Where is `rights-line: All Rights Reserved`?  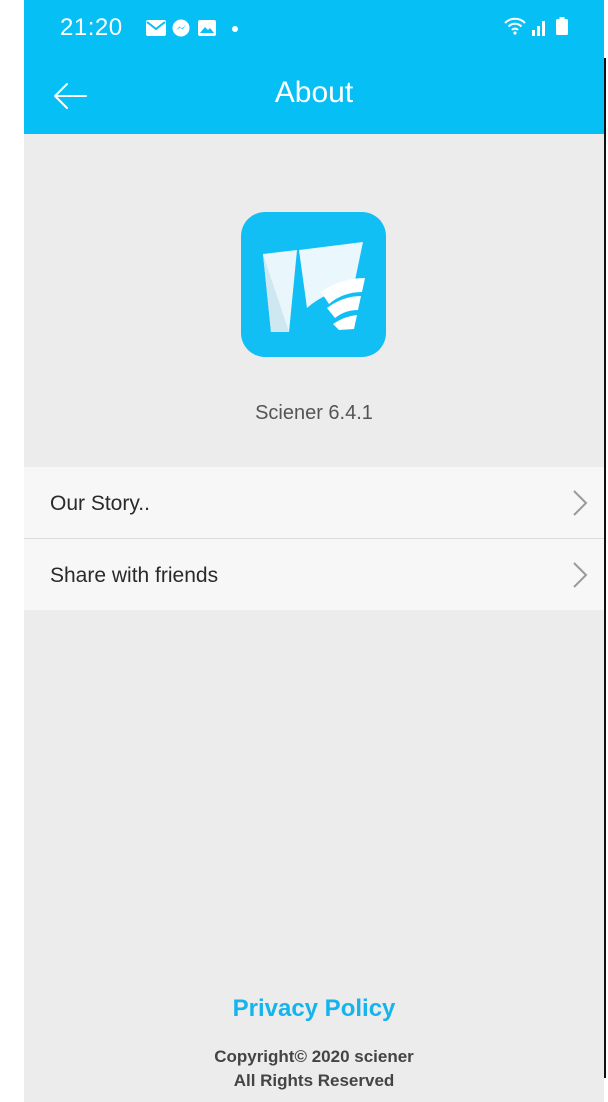
rights-line: All Rights Reserved is located at coordinates (314, 1080).